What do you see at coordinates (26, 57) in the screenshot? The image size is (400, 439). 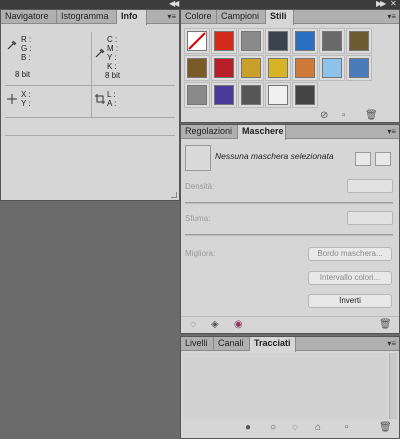 I see `info-b-label: B :` at bounding box center [26, 57].